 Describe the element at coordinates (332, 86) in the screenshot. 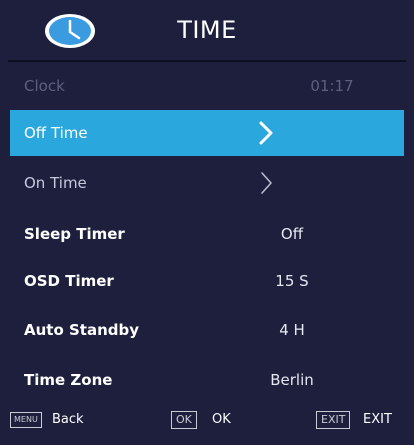

I see `clock-value: 01:17` at that location.